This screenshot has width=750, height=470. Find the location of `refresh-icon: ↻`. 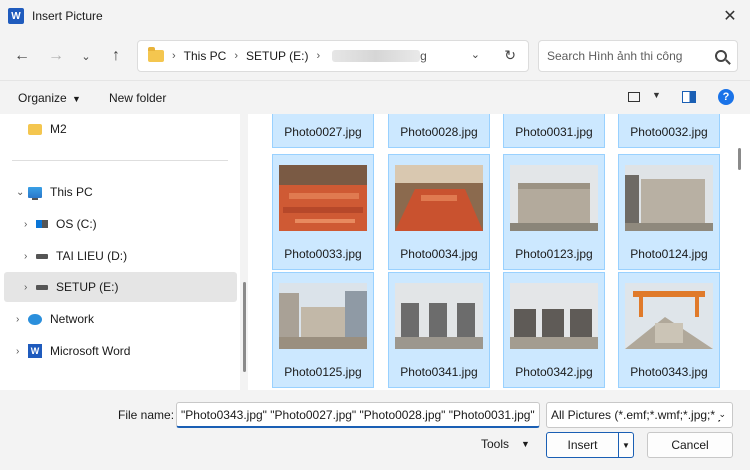

refresh-icon: ↻ is located at coordinates (510, 55).